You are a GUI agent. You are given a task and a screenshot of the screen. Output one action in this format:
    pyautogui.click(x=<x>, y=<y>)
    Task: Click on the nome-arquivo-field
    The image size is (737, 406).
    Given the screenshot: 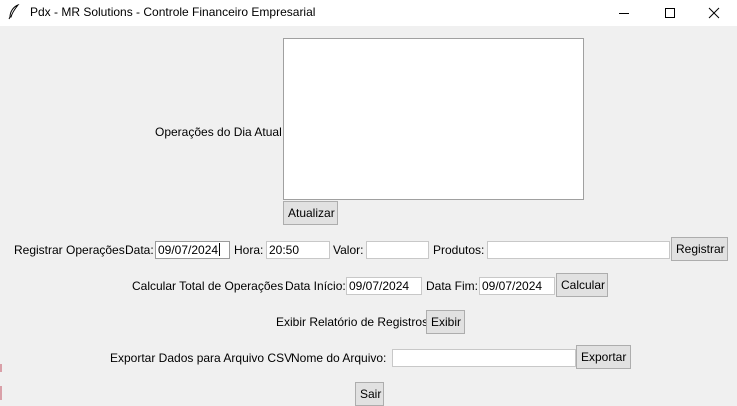 What is the action you would take?
    pyautogui.click(x=484, y=358)
    